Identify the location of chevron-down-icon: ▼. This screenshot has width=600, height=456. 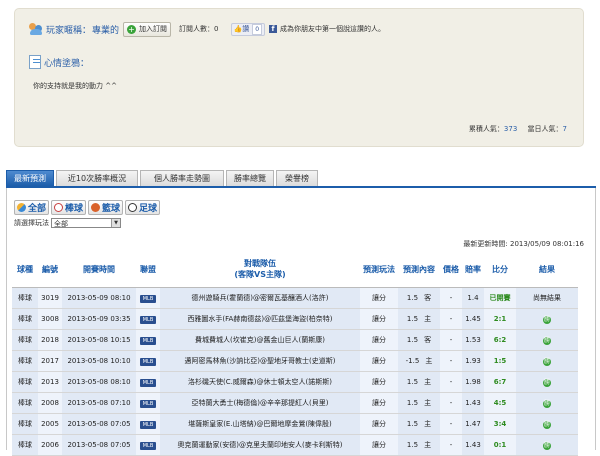
(115, 223).